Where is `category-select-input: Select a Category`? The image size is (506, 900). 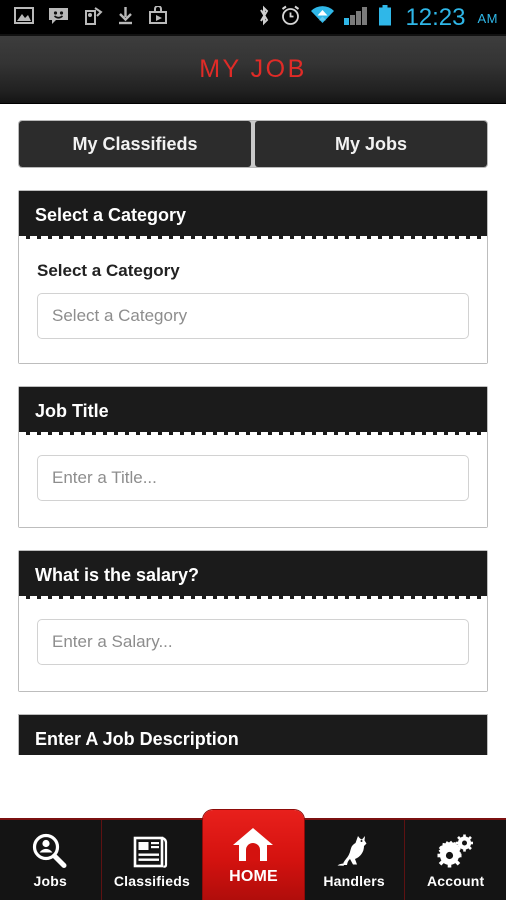
category-select-input: Select a Category is located at coordinates (253, 316).